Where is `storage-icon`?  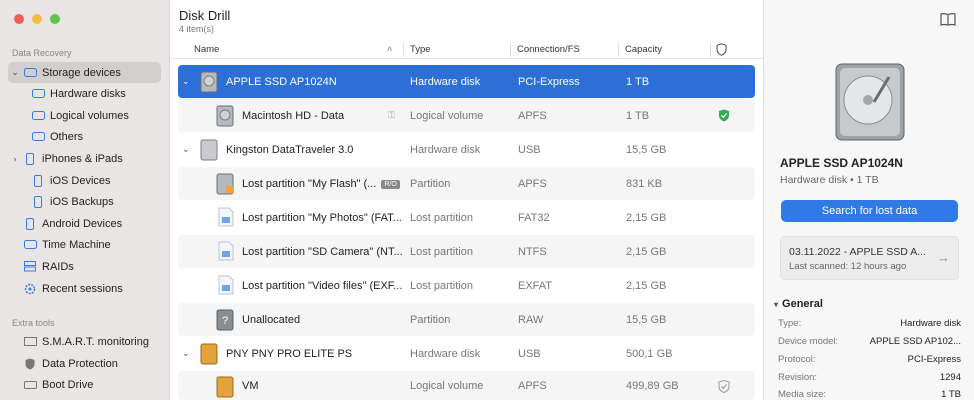
storage-icon is located at coordinates (30, 73).